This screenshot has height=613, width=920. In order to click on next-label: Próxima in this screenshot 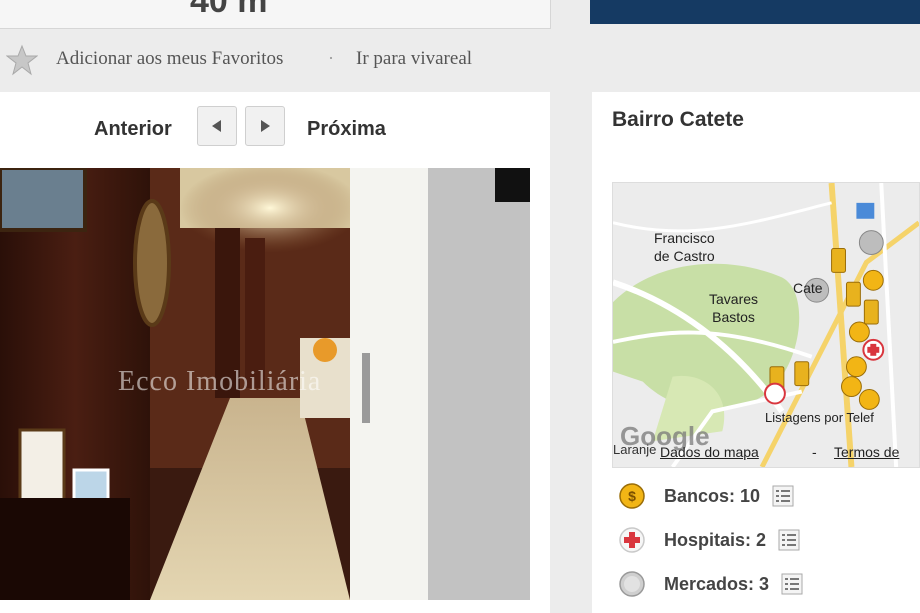, I will do `click(346, 129)`.